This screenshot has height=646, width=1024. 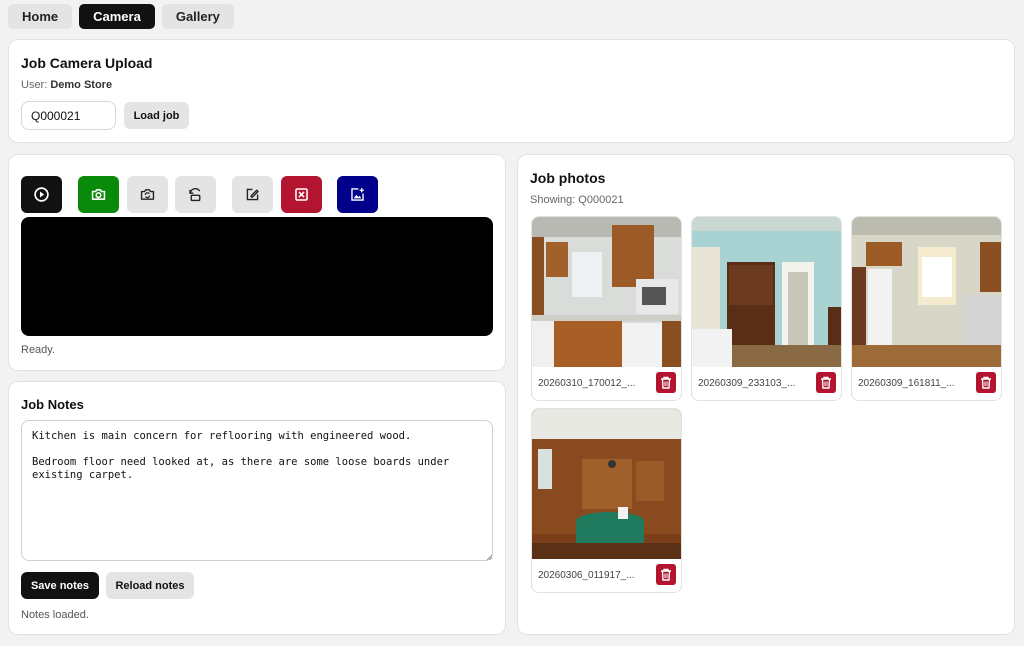 I want to click on save-notes-button: Save notes, so click(x=60, y=585).